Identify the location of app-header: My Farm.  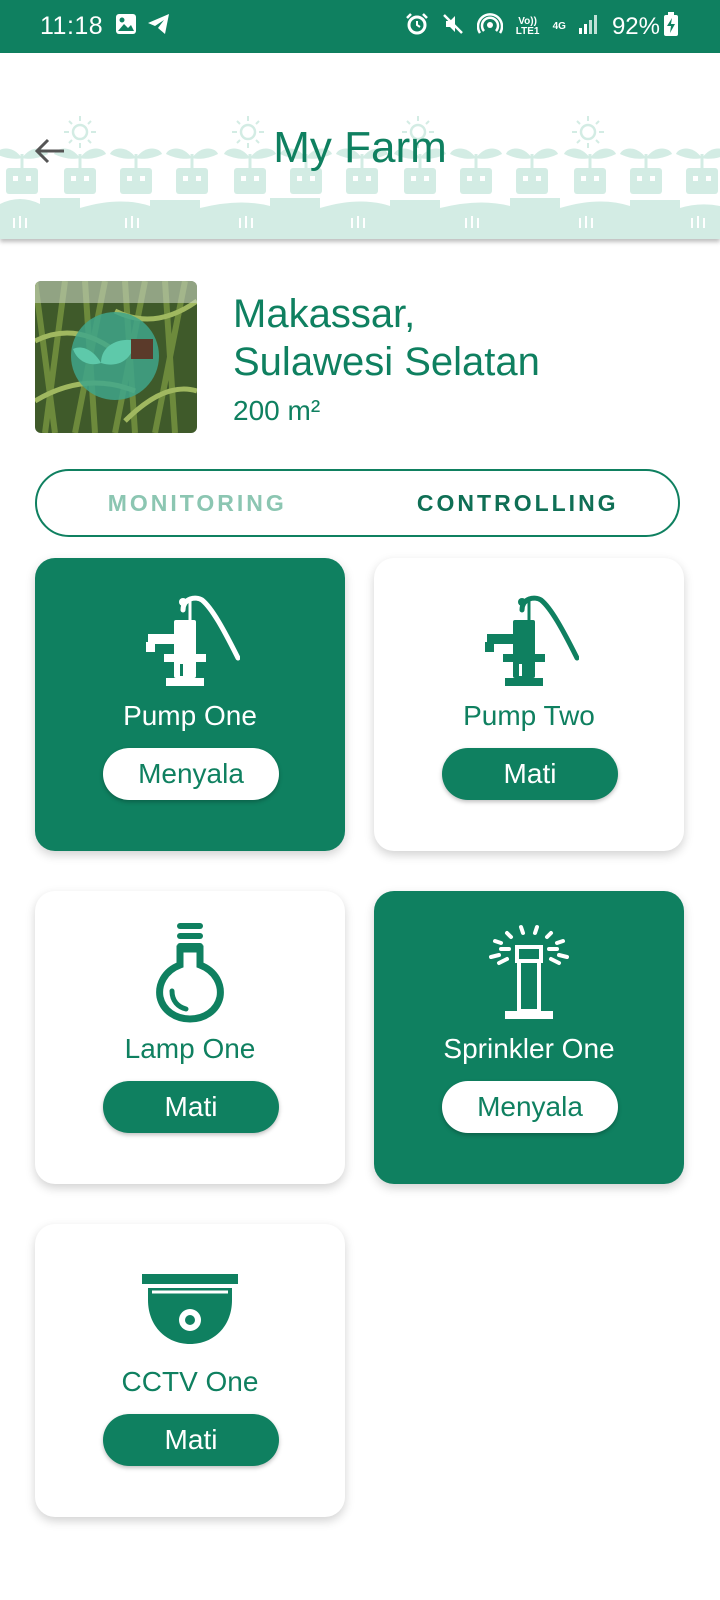
(360, 146).